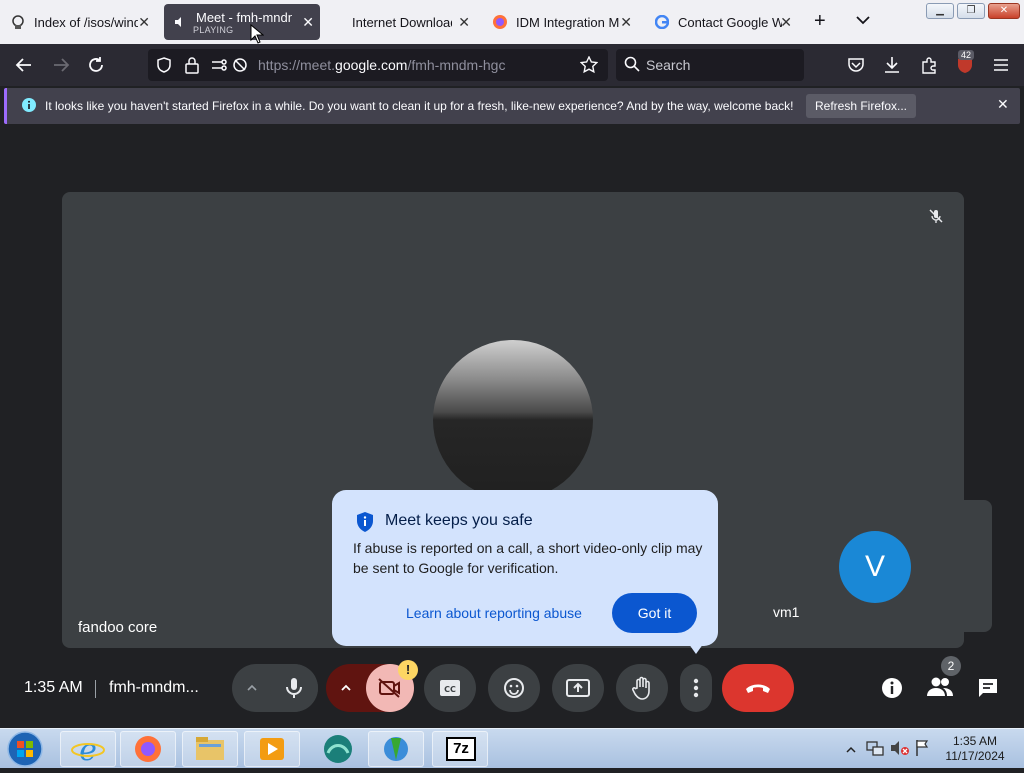 The height and width of the screenshot is (773, 1024). I want to click on tab-idm-integration: IDM Integration Mo ✕, so click(562, 22).